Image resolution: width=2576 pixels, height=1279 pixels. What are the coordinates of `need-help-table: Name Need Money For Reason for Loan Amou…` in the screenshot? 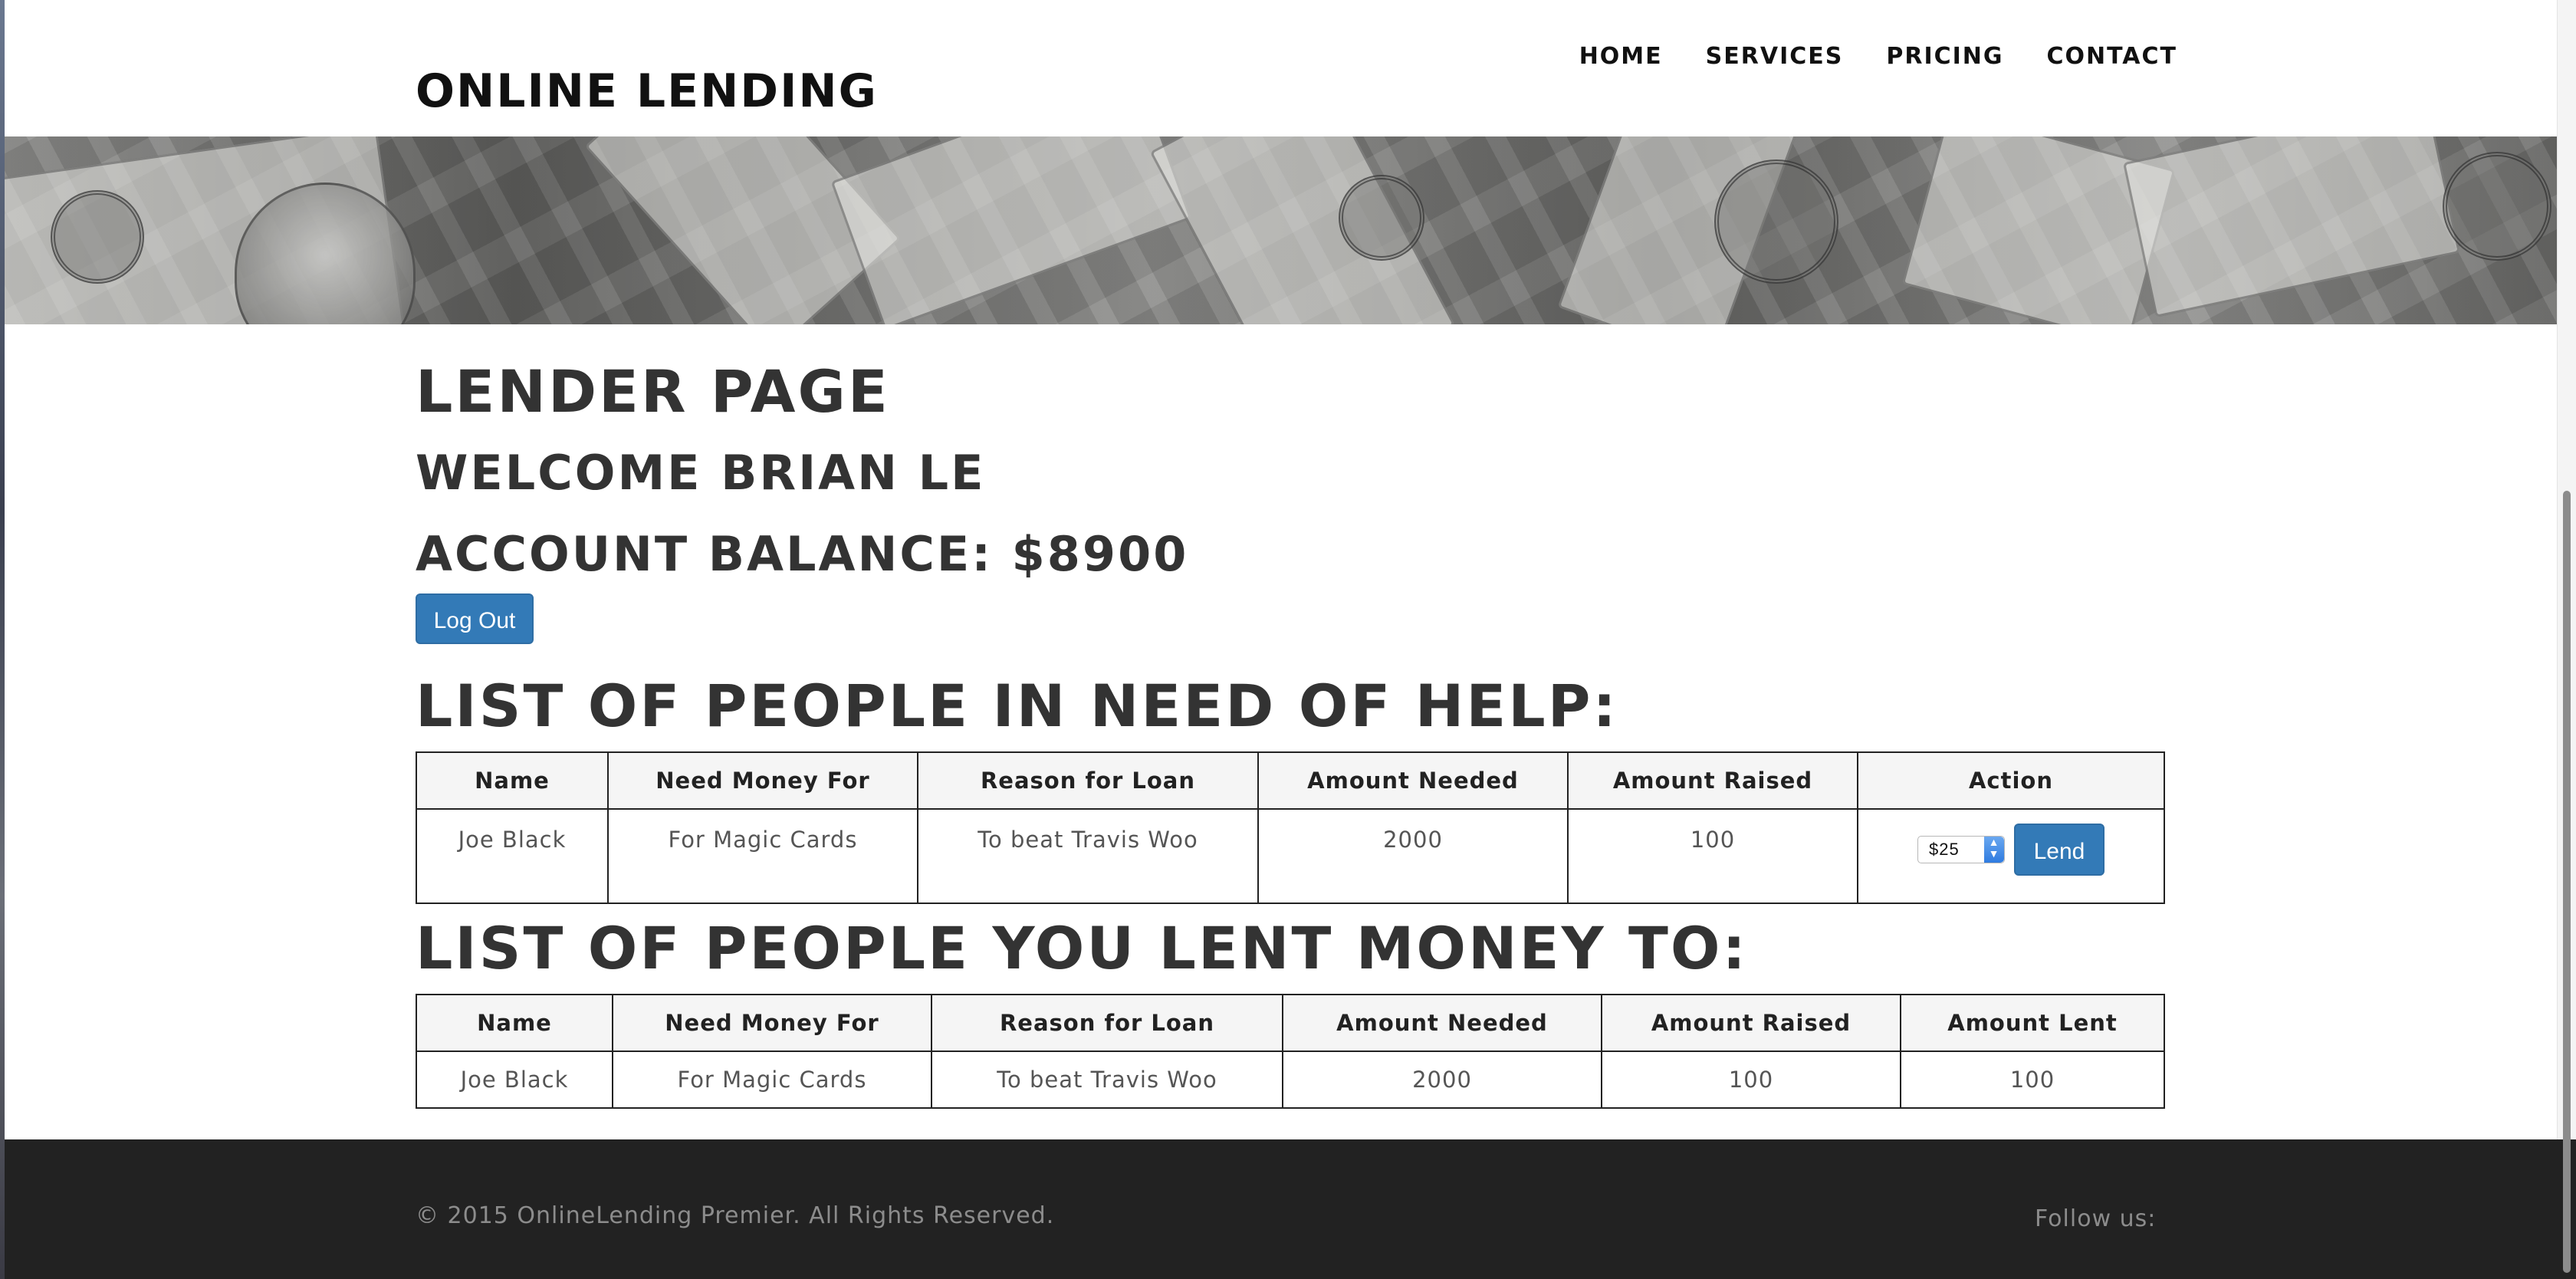 It's located at (1291, 827).